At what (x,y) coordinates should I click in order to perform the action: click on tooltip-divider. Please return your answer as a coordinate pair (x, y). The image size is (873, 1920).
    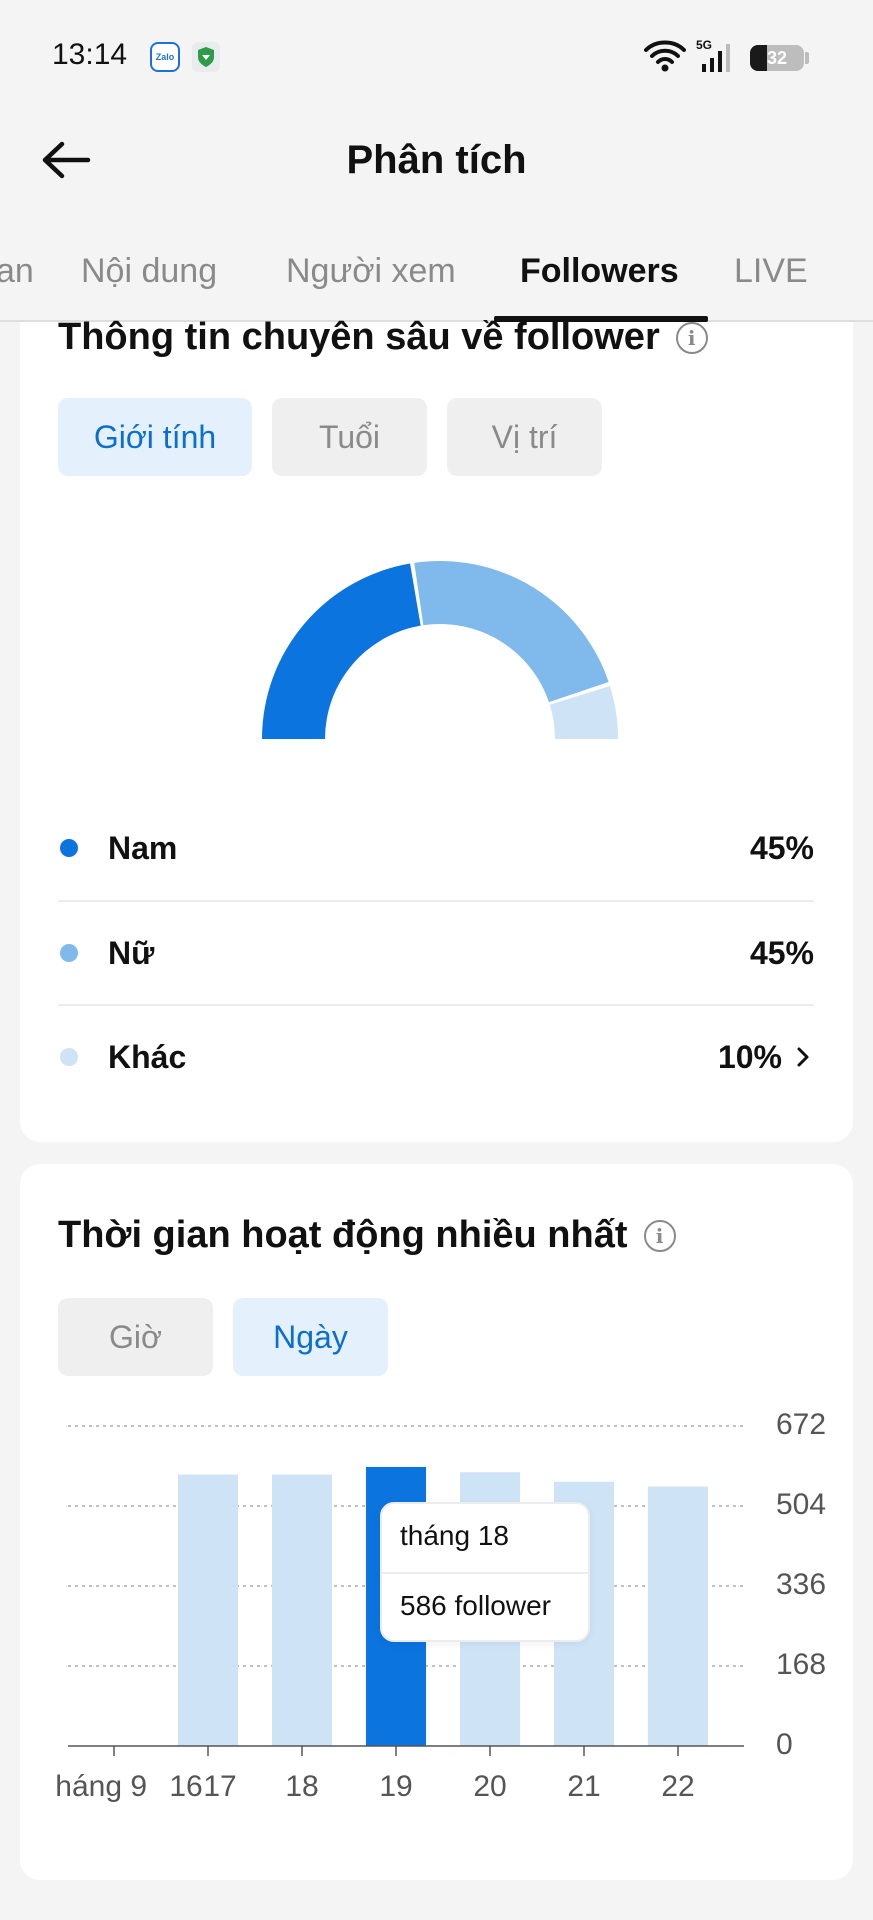
    Looking at the image, I should click on (485, 1573).